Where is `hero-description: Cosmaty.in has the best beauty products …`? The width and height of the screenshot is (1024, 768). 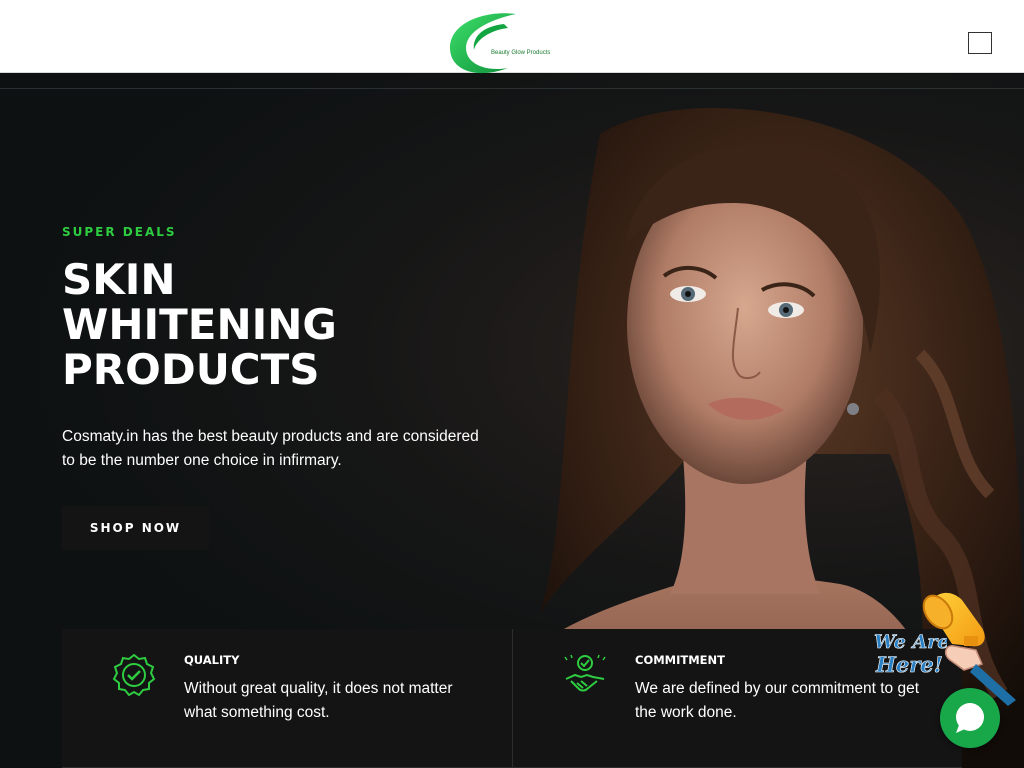 hero-description: Cosmaty.in has the best beauty products … is located at coordinates (270, 448).